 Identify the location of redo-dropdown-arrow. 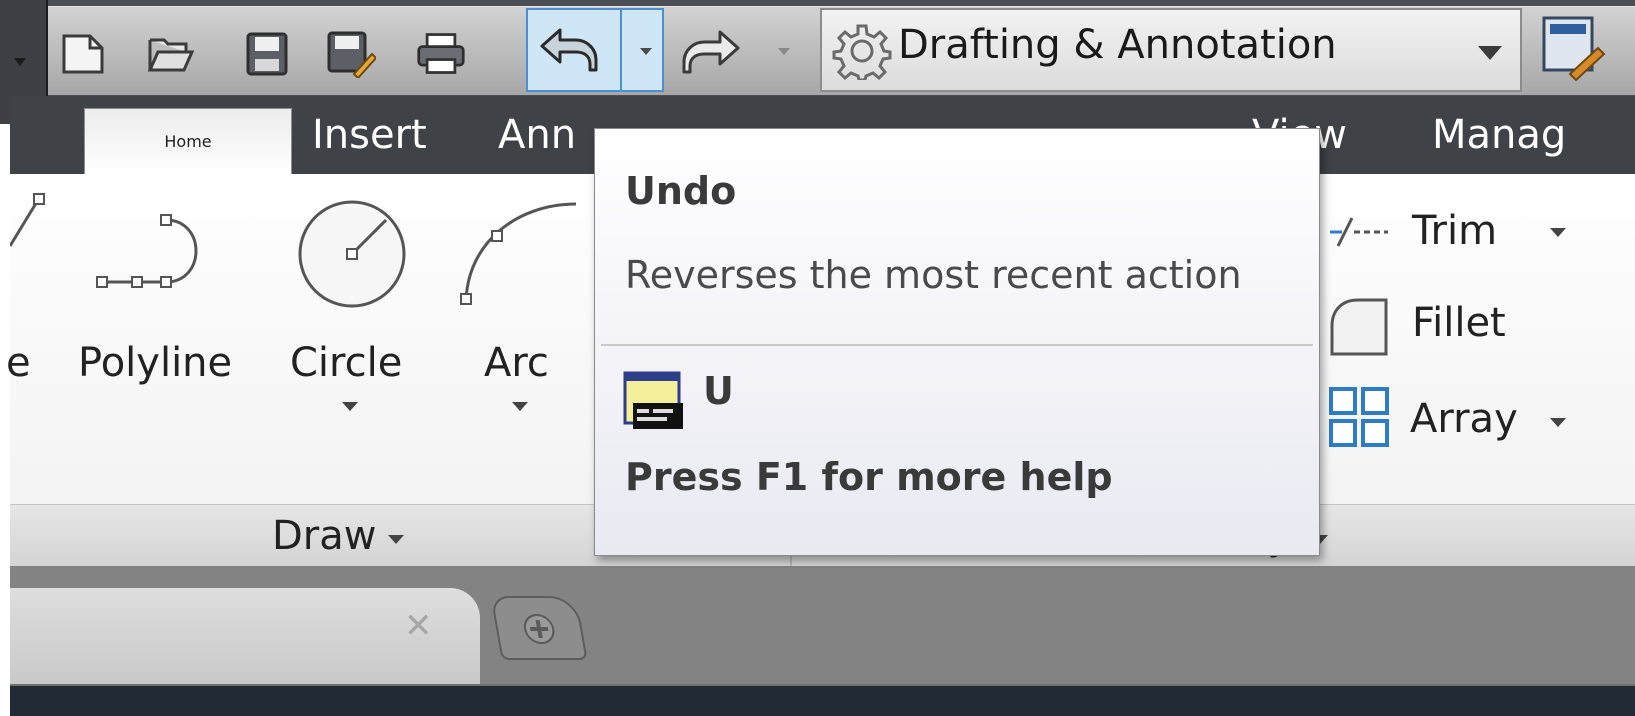
(784, 51).